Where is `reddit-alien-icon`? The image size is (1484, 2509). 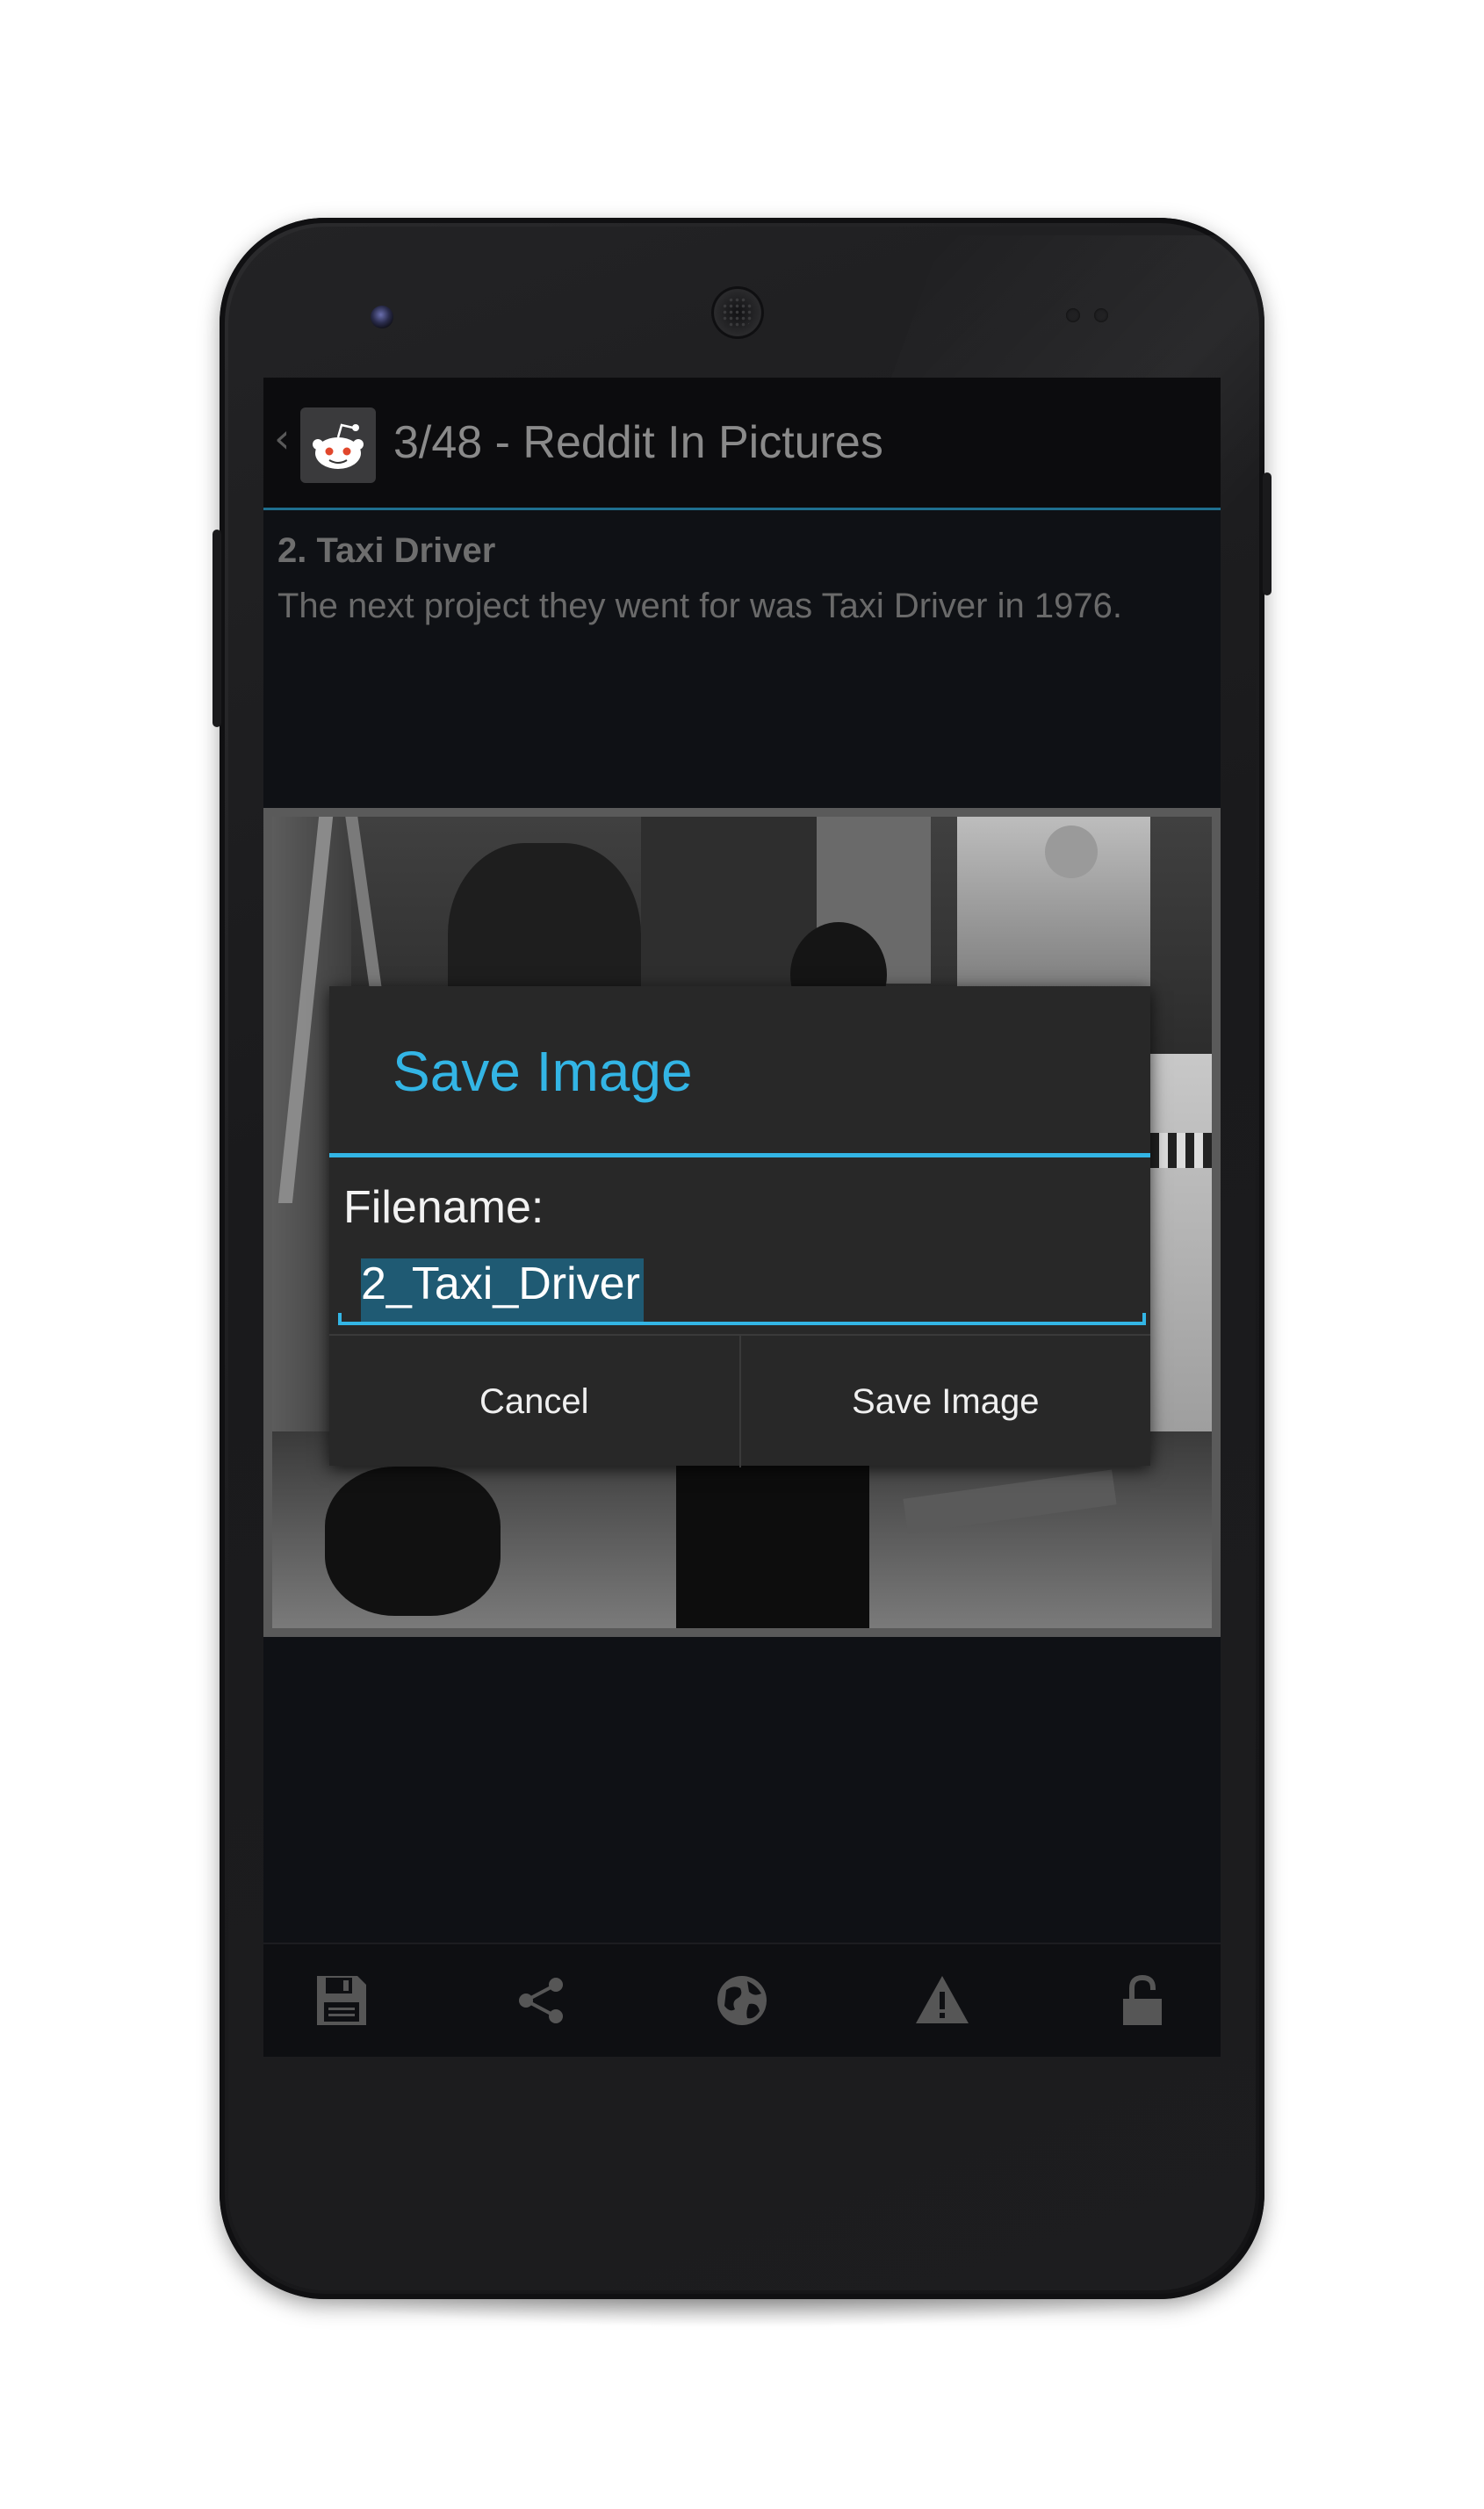
reddit-alien-icon is located at coordinates (338, 445).